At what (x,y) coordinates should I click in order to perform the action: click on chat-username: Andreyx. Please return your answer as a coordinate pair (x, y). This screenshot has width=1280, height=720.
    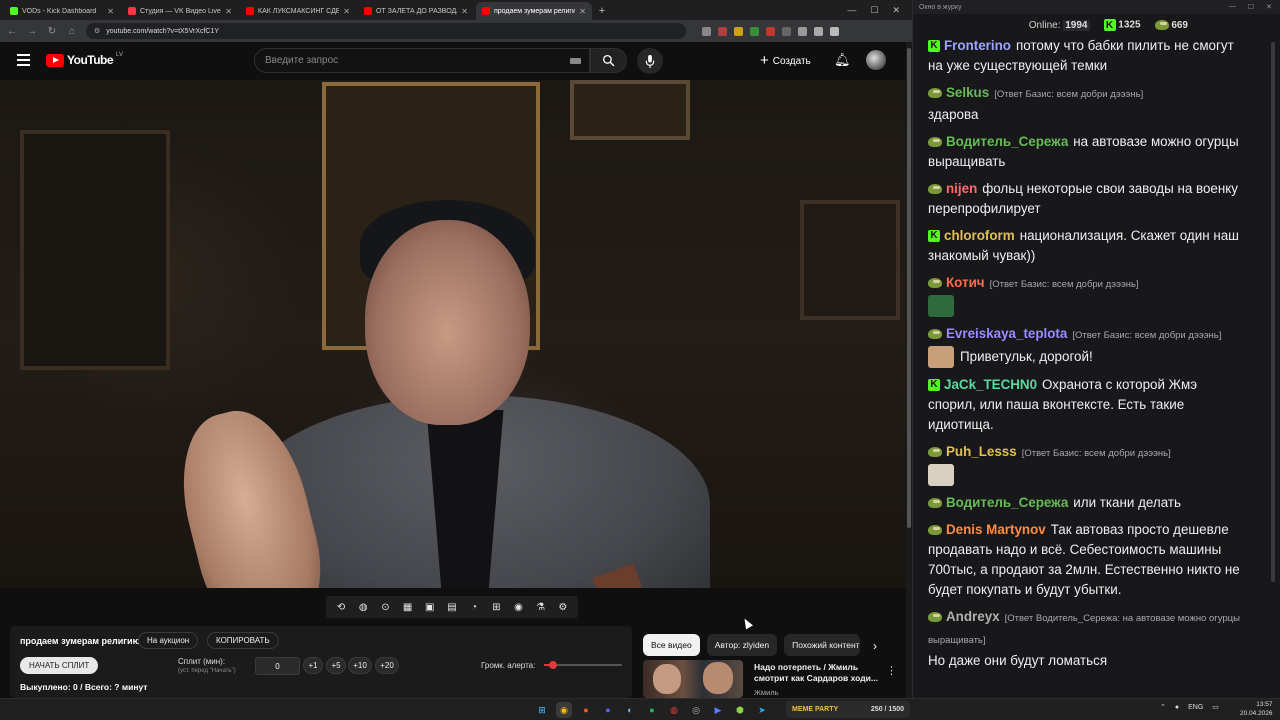
    Looking at the image, I should click on (973, 616).